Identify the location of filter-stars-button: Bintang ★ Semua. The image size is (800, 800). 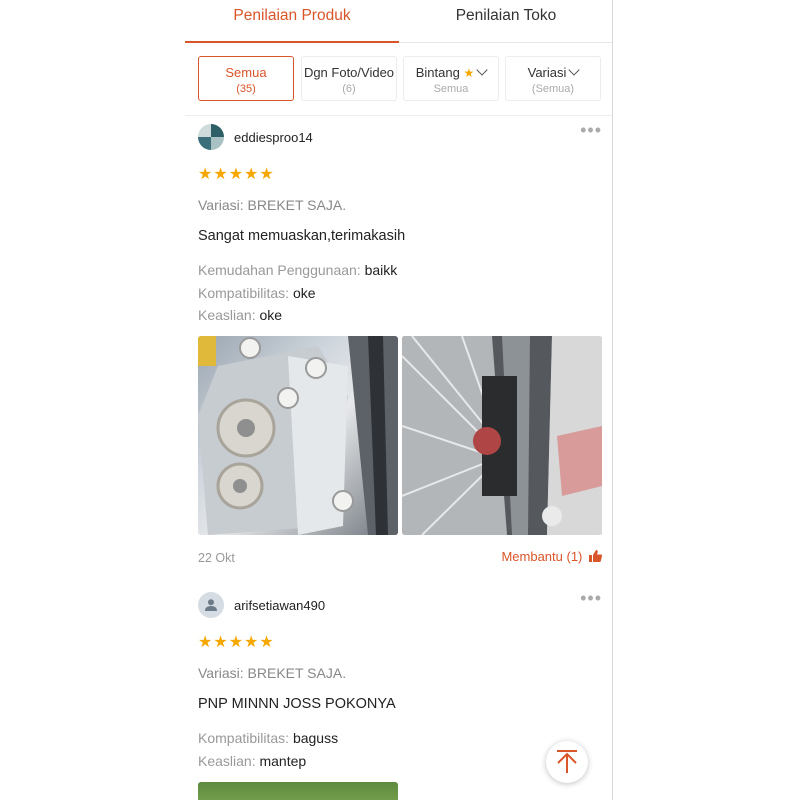
(451, 78).